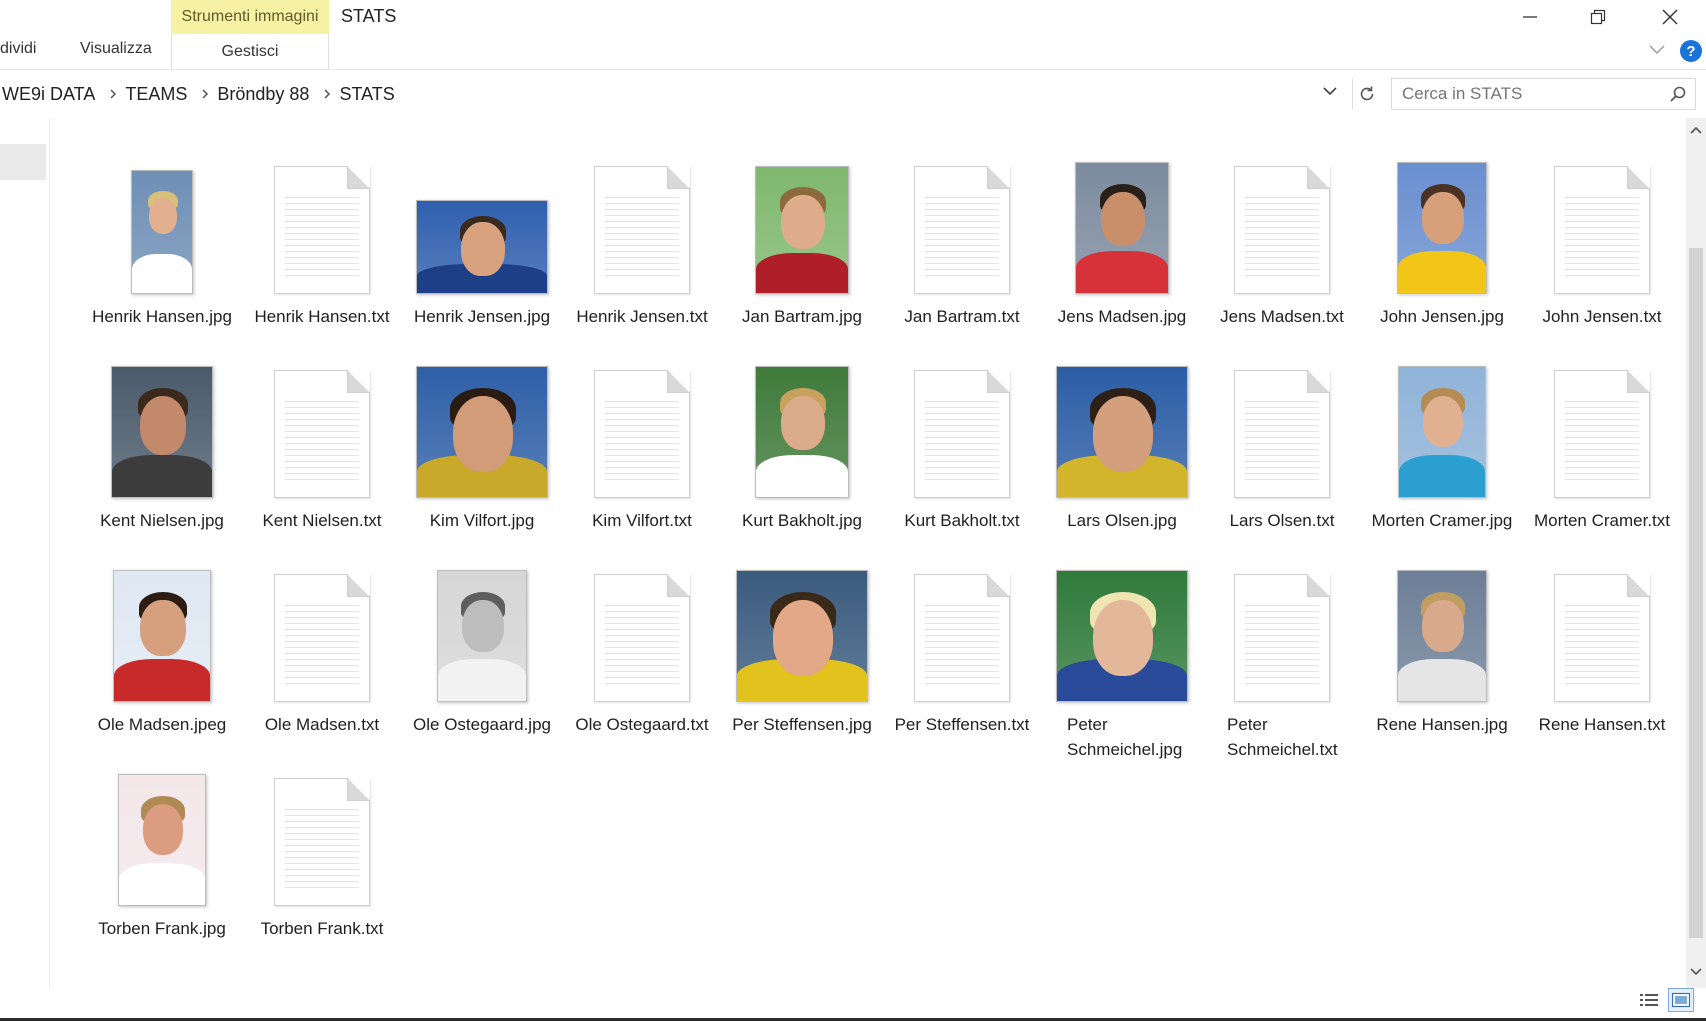 The width and height of the screenshot is (1706, 1021). I want to click on file-name-label: Lars Olsen.jpg, so click(1122, 520).